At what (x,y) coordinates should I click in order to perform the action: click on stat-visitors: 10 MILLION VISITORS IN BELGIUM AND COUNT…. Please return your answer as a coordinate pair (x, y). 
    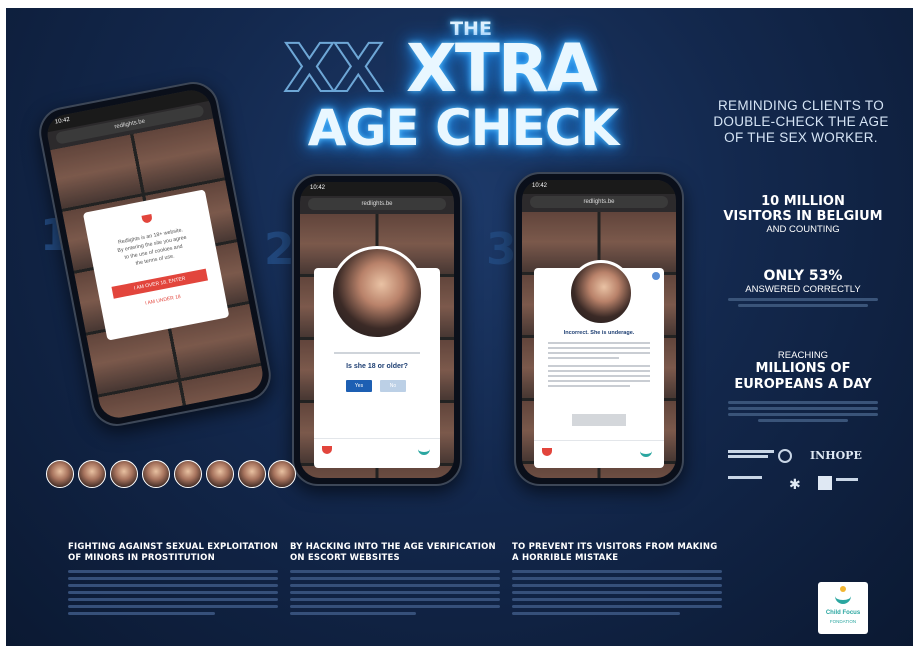
    Looking at the image, I should click on (803, 214).